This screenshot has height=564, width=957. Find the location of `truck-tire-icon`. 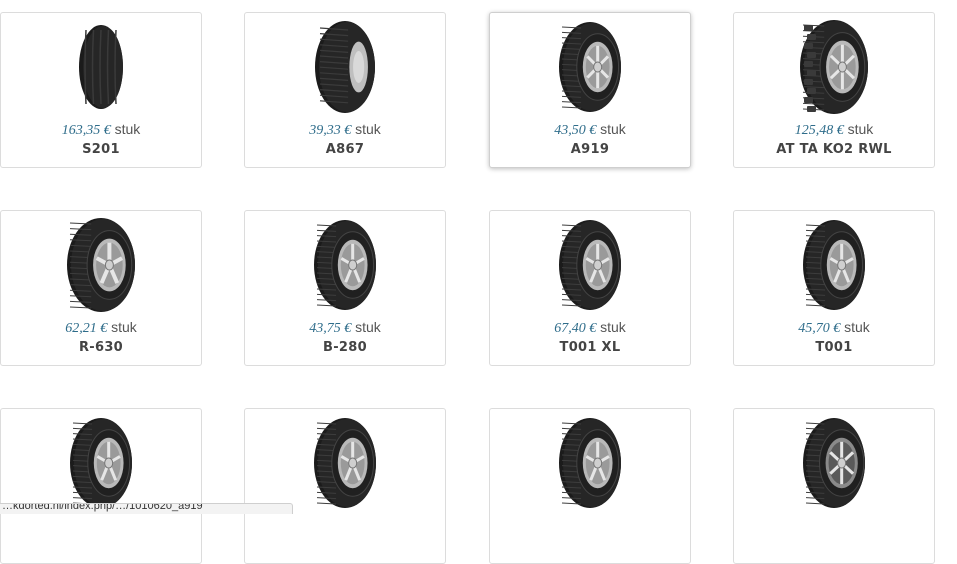

truck-tire-icon is located at coordinates (101, 67).